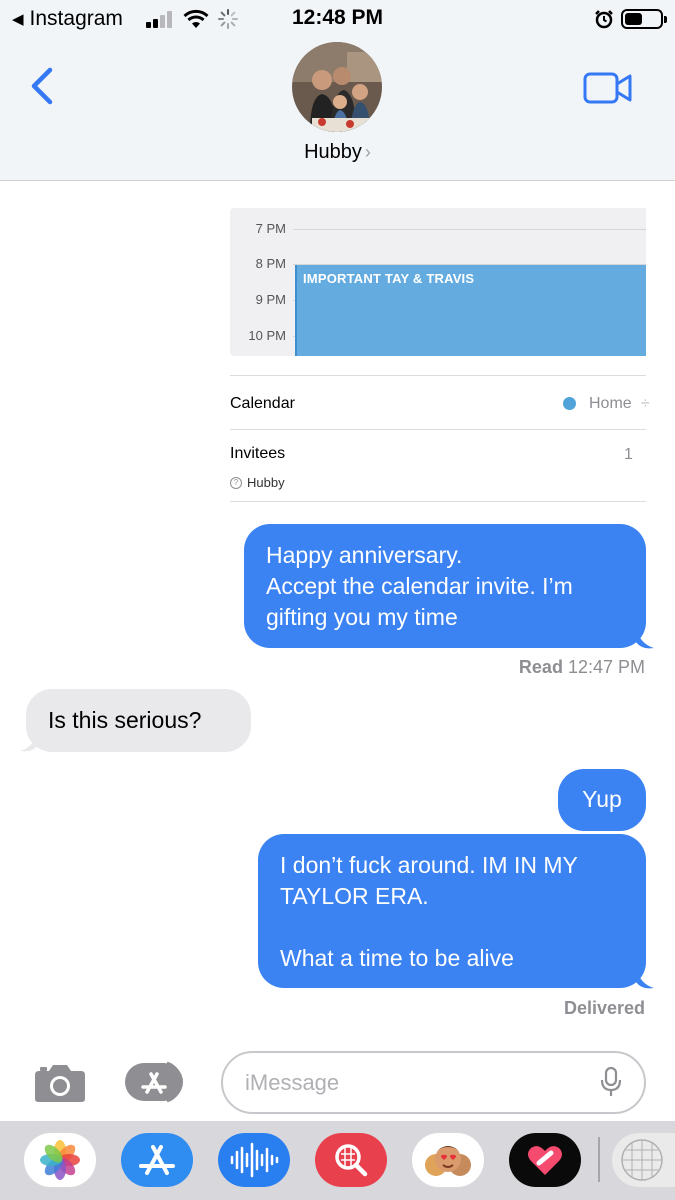 The image size is (675, 1200). What do you see at coordinates (569, 403) in the screenshot?
I see `calendar-color-dot` at bounding box center [569, 403].